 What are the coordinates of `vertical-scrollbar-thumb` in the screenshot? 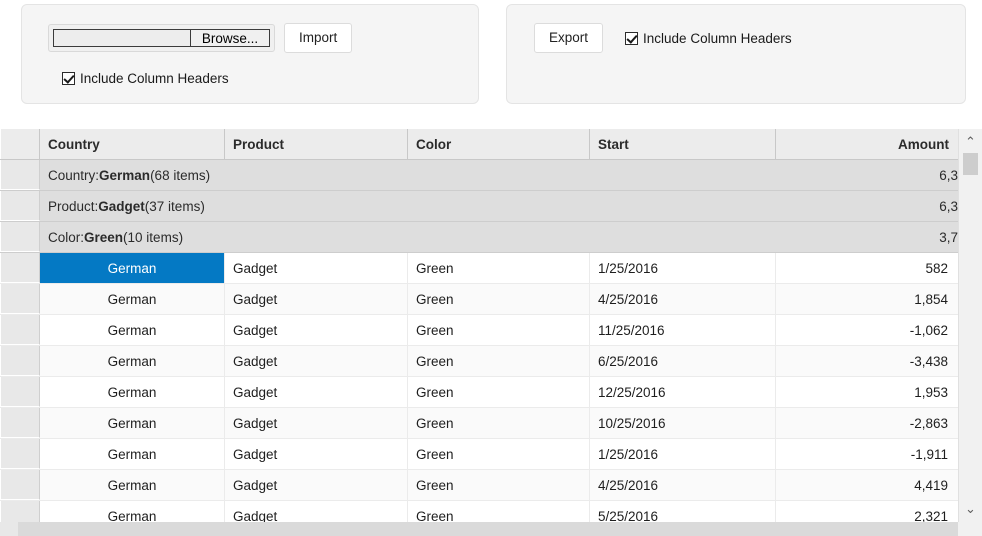 It's located at (970, 164).